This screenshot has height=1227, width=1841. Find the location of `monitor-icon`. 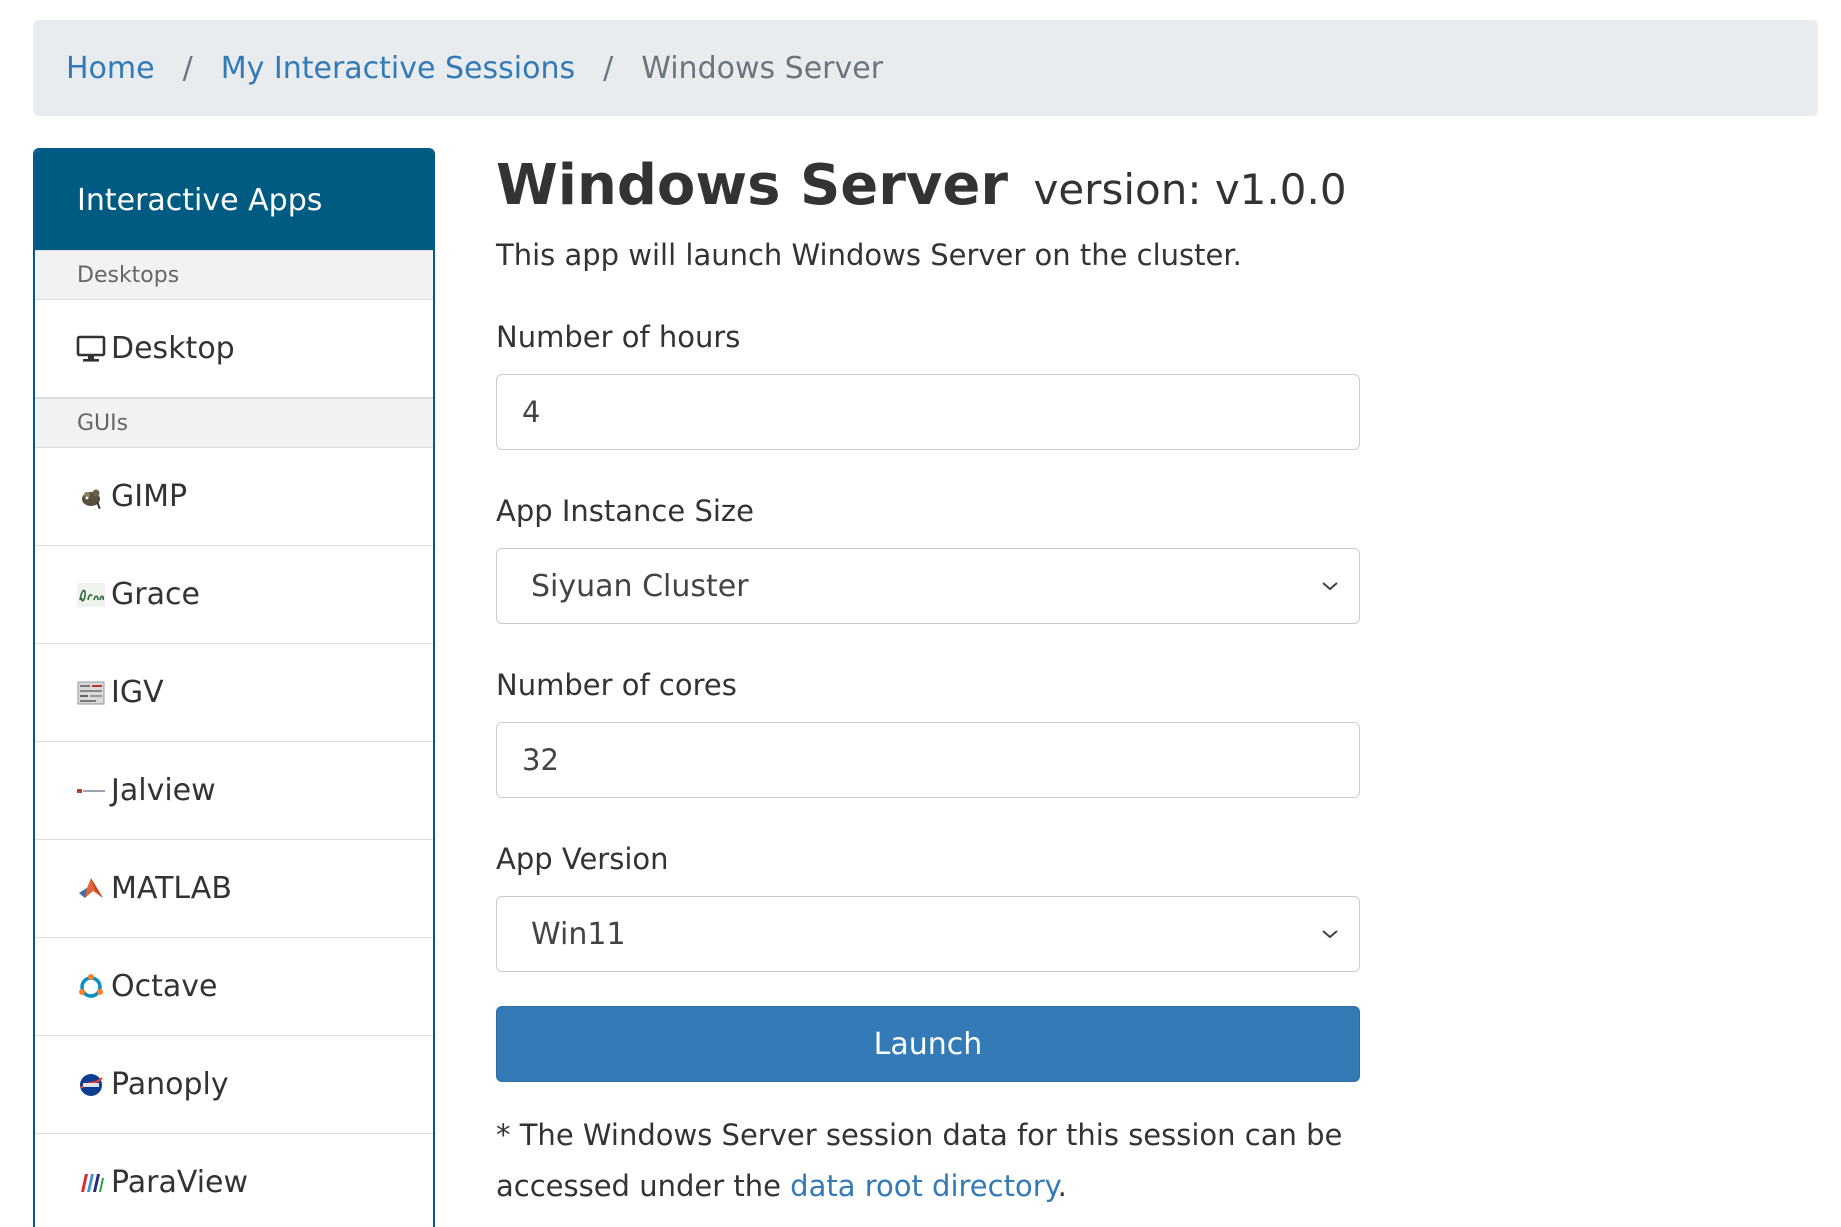

monitor-icon is located at coordinates (91, 349).